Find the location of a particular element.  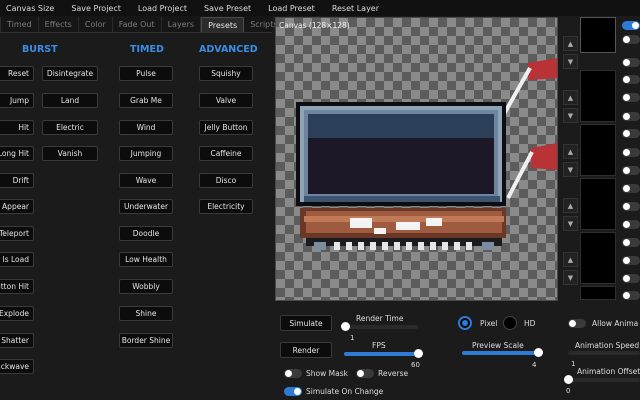

preset-shatter-button: Shatter is located at coordinates (17, 340).